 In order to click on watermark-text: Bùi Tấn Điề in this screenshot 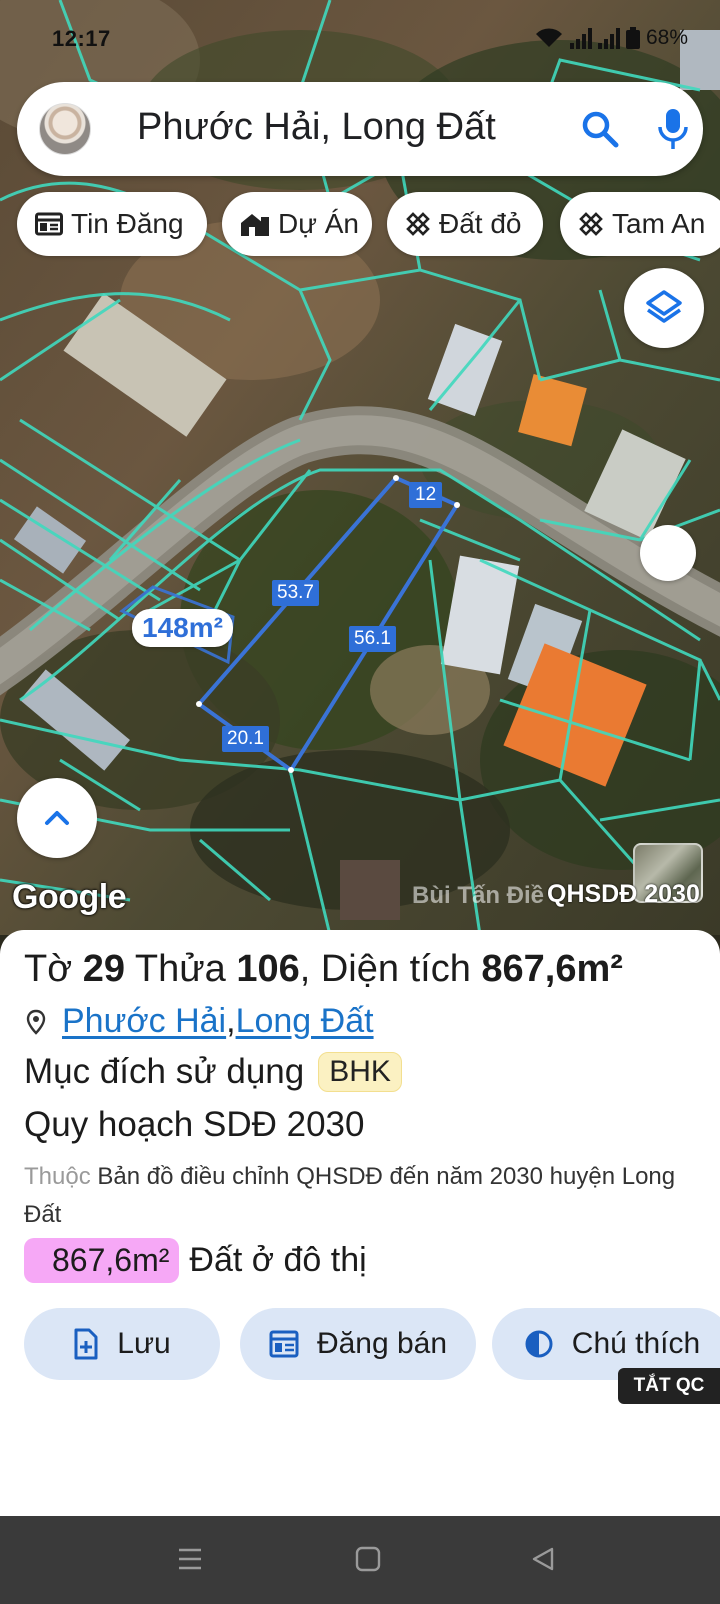, I will do `click(478, 895)`.